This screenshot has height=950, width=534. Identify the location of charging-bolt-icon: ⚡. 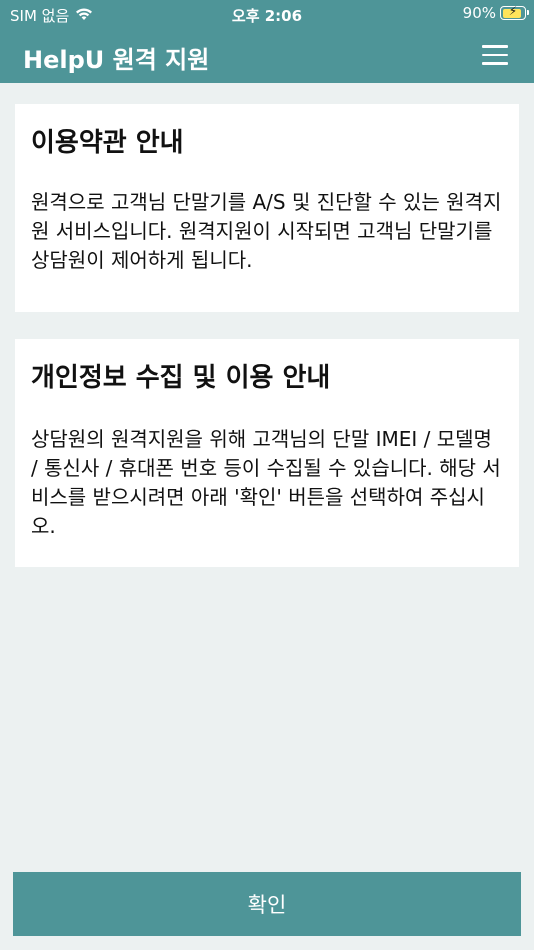
(513, 11).